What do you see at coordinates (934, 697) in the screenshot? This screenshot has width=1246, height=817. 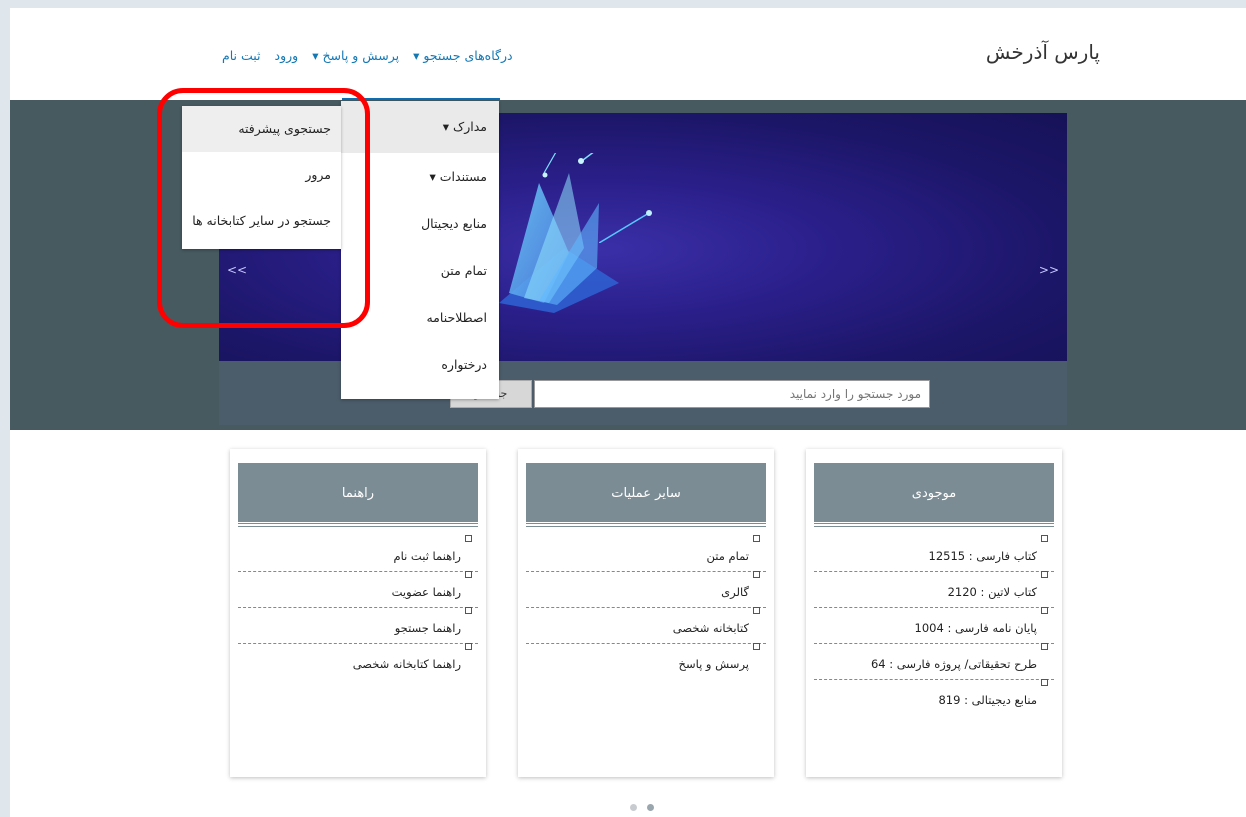 I see `list-item: منابع دیجیتالی : 819` at bounding box center [934, 697].